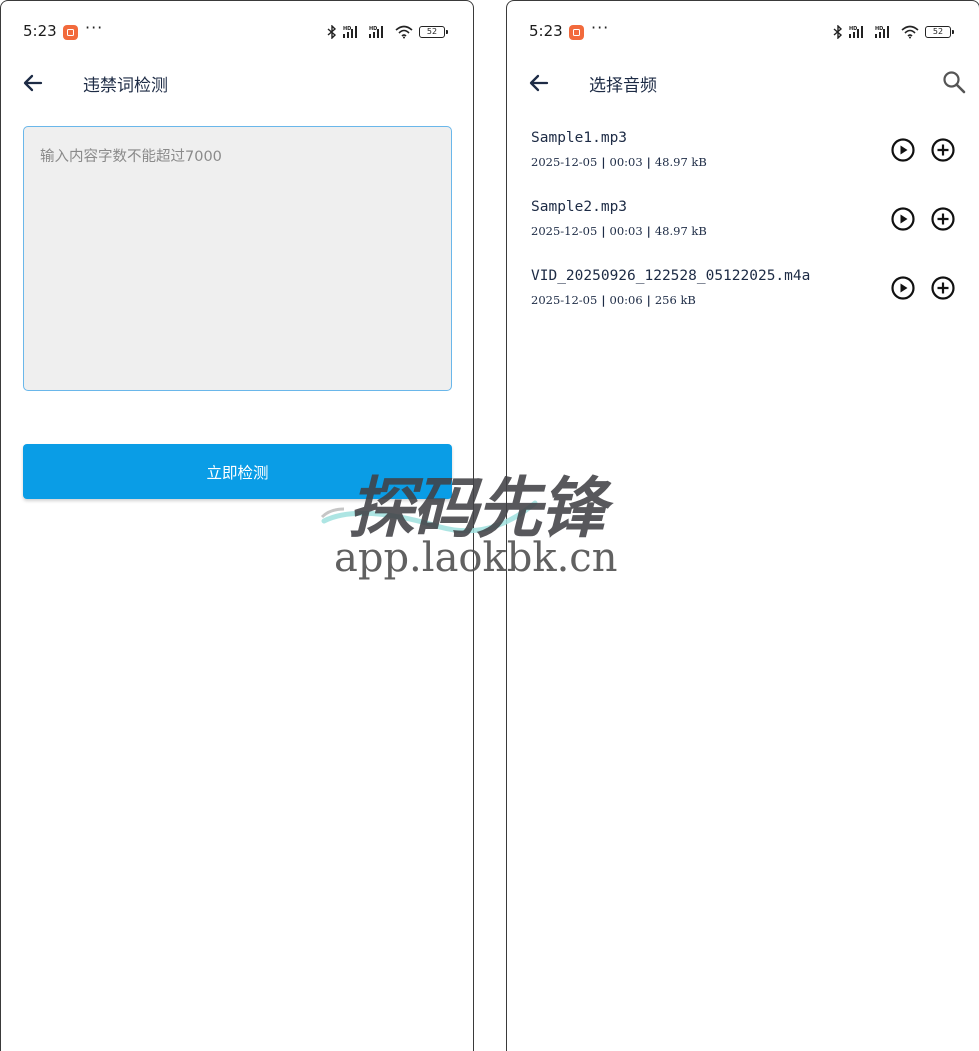 Image resolution: width=979 pixels, height=1051 pixels. I want to click on check-now-label: 立即检测, so click(237, 472).